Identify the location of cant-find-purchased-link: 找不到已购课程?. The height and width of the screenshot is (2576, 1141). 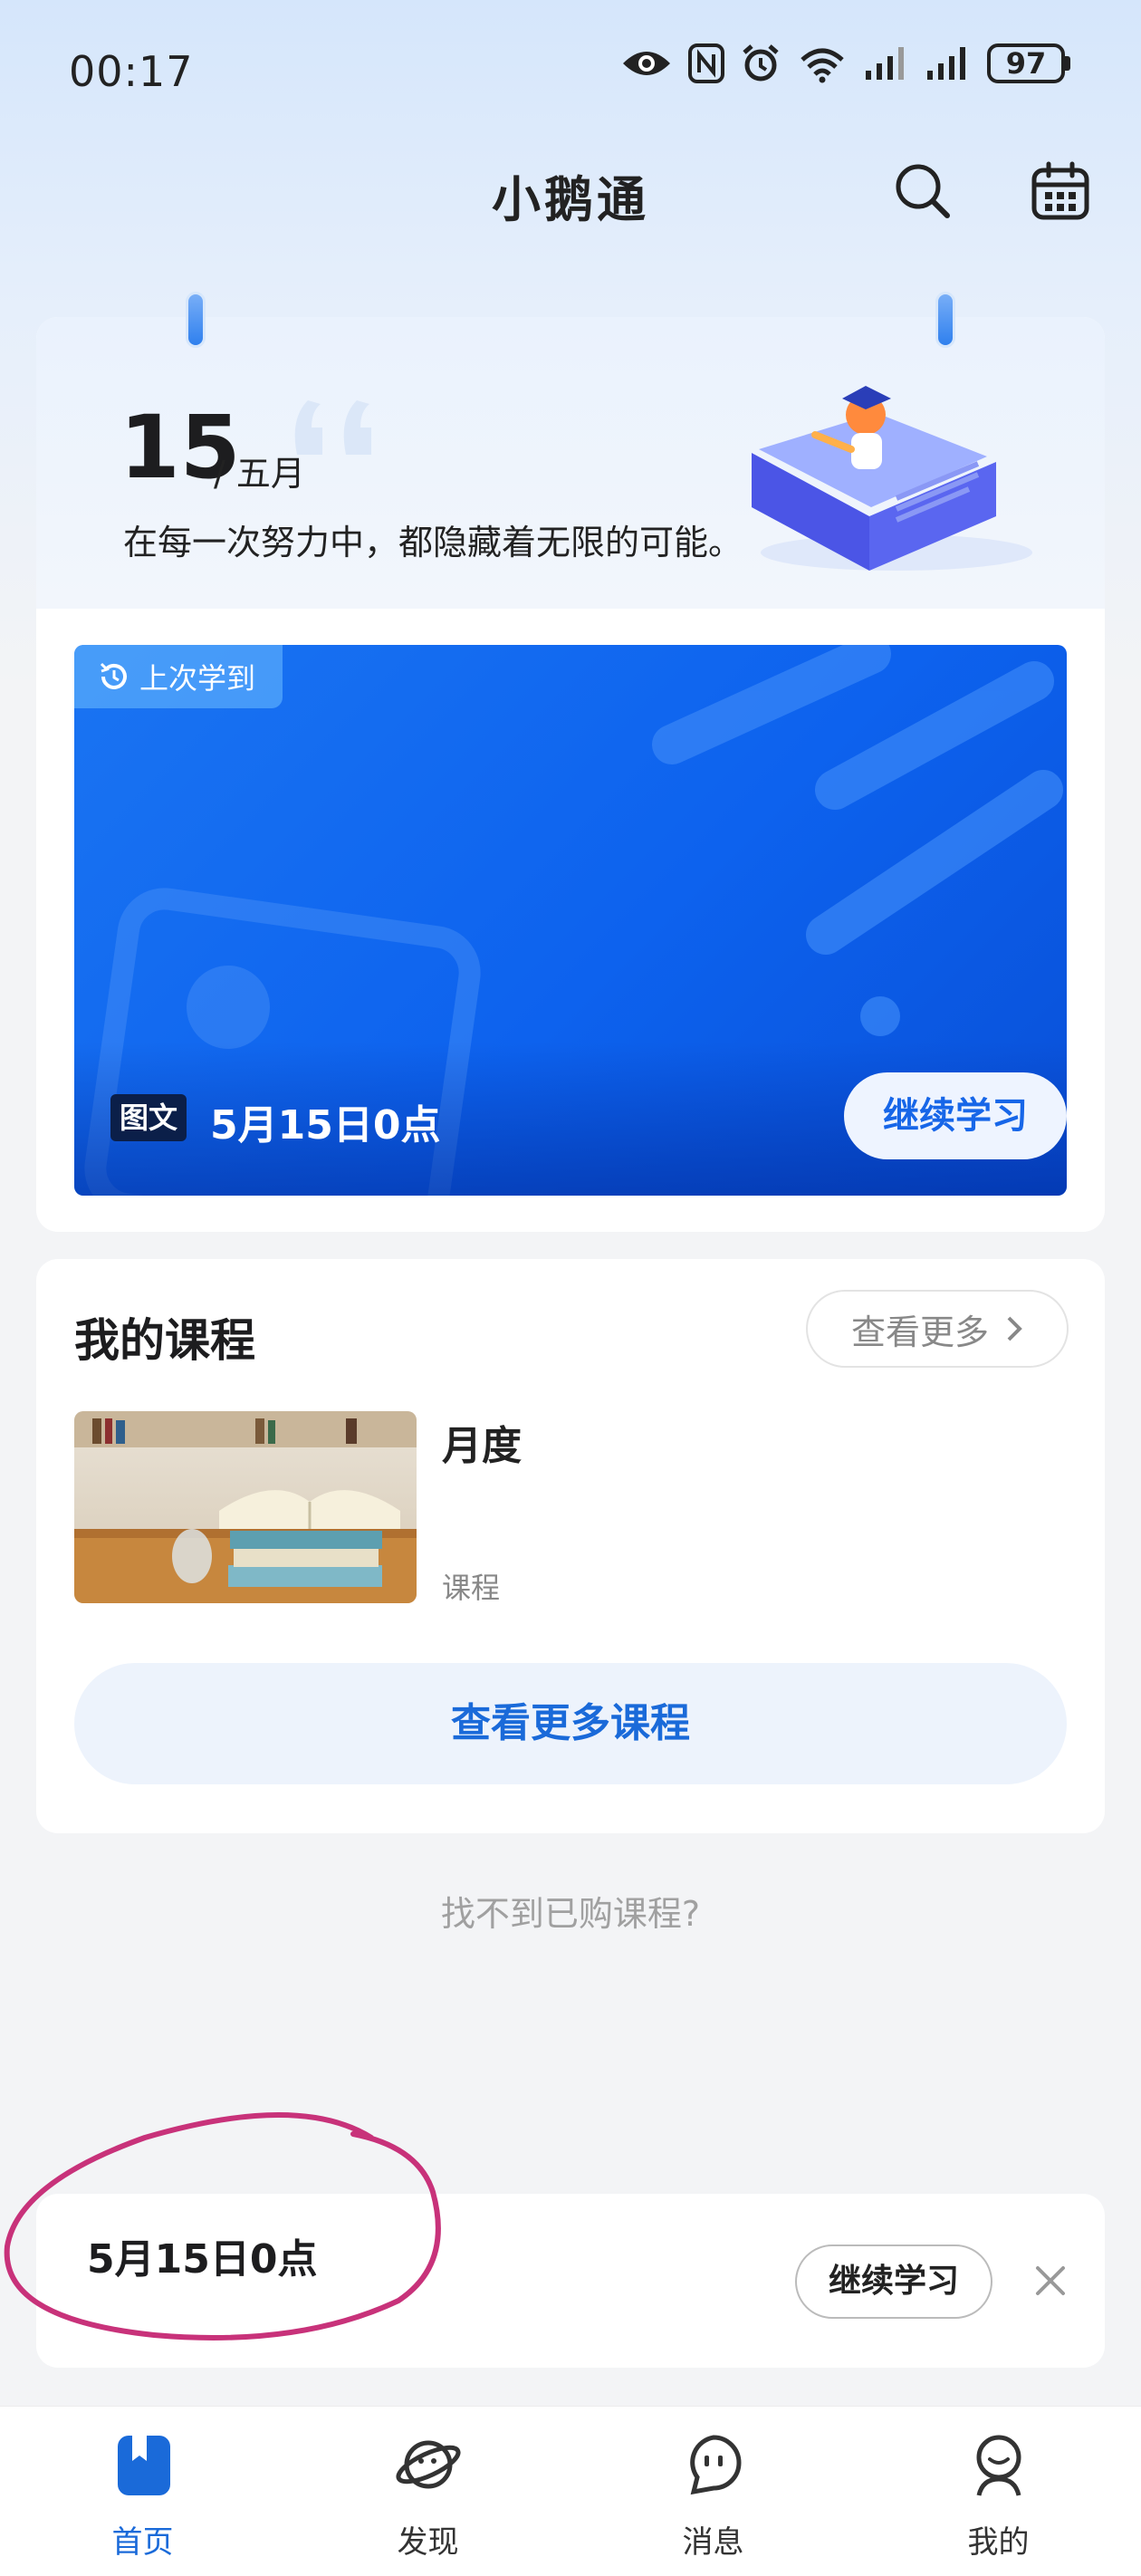
(570, 1911).